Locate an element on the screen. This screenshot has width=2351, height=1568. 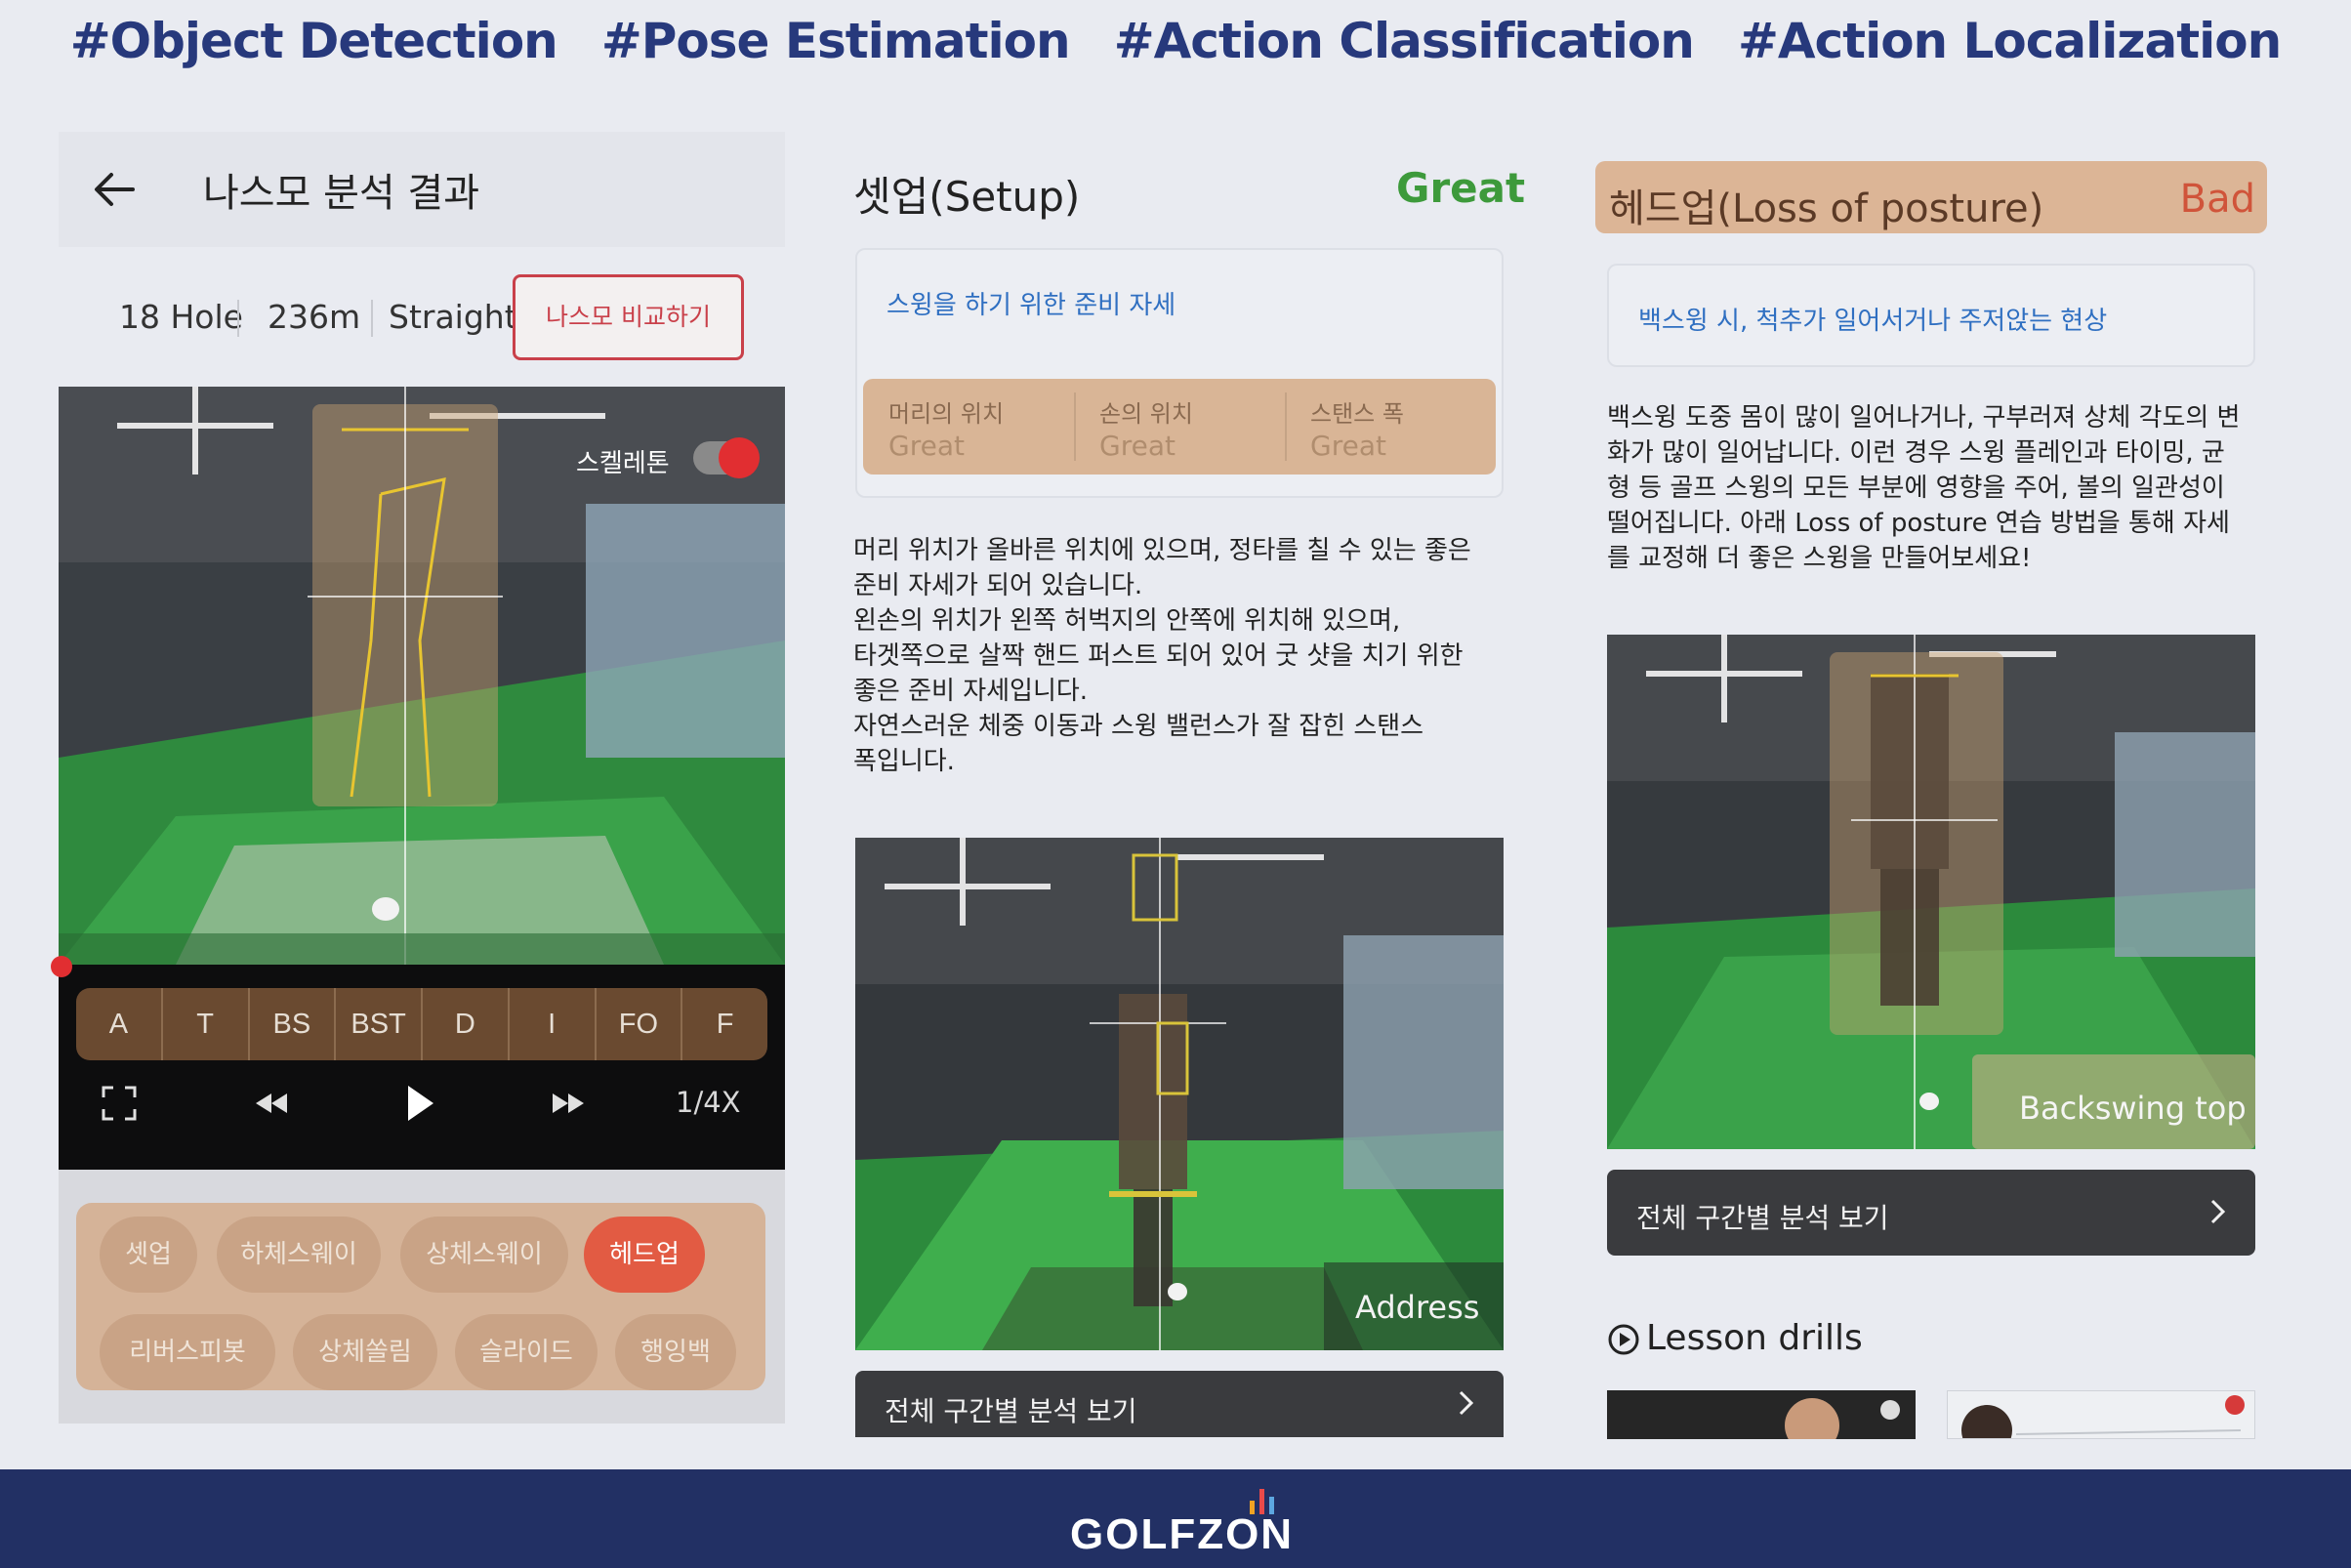
swing-video: 스켈레톤 is located at coordinates (422, 676).